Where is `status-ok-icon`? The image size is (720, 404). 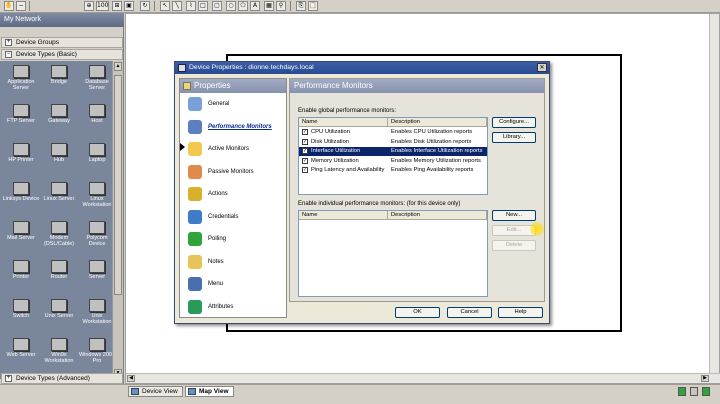 status-ok-icon is located at coordinates (682, 391).